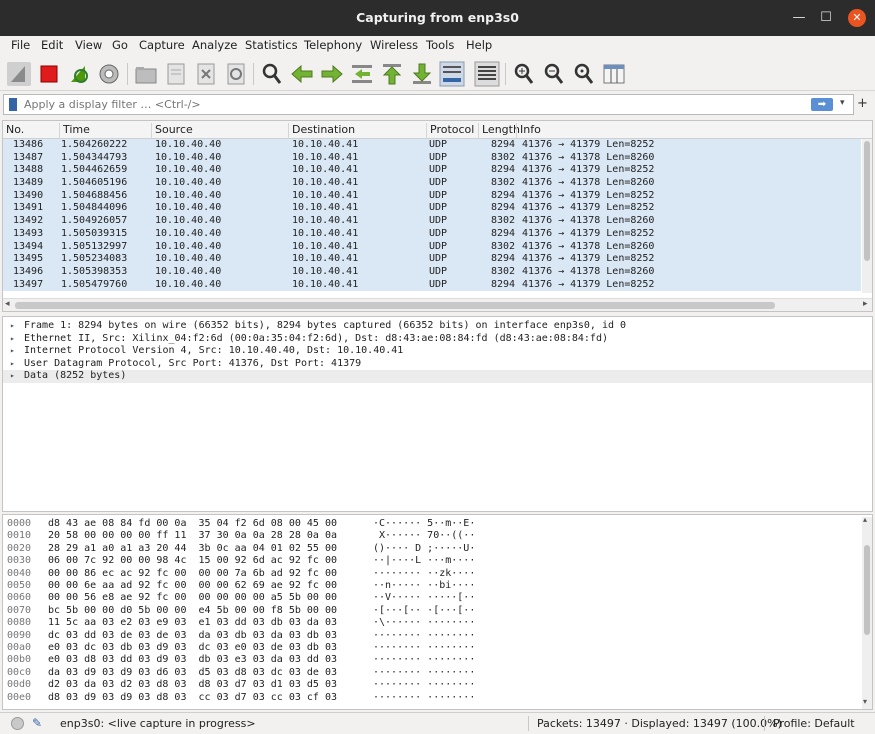  I want to click on stop-capture-icon, so click(49, 74).